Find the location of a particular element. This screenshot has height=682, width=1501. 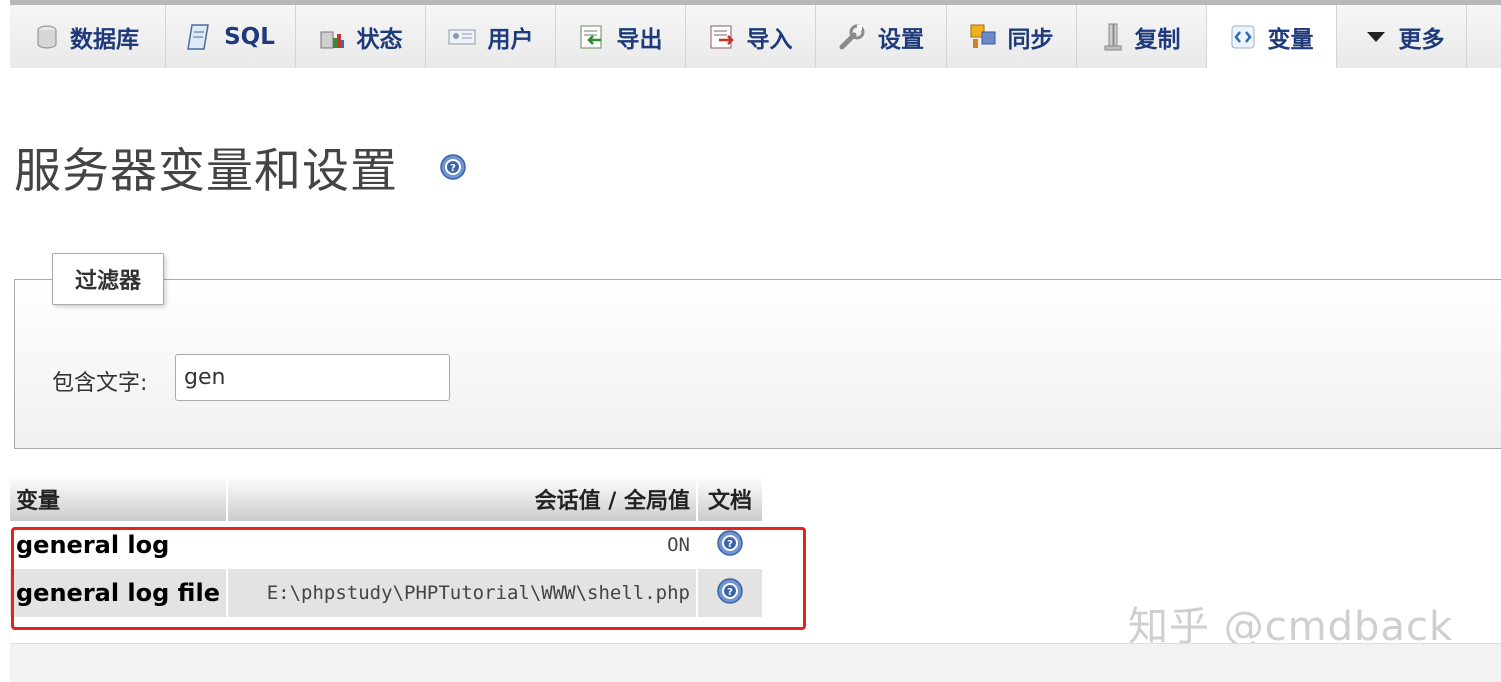

tab-sql: SQL is located at coordinates (231, 36).